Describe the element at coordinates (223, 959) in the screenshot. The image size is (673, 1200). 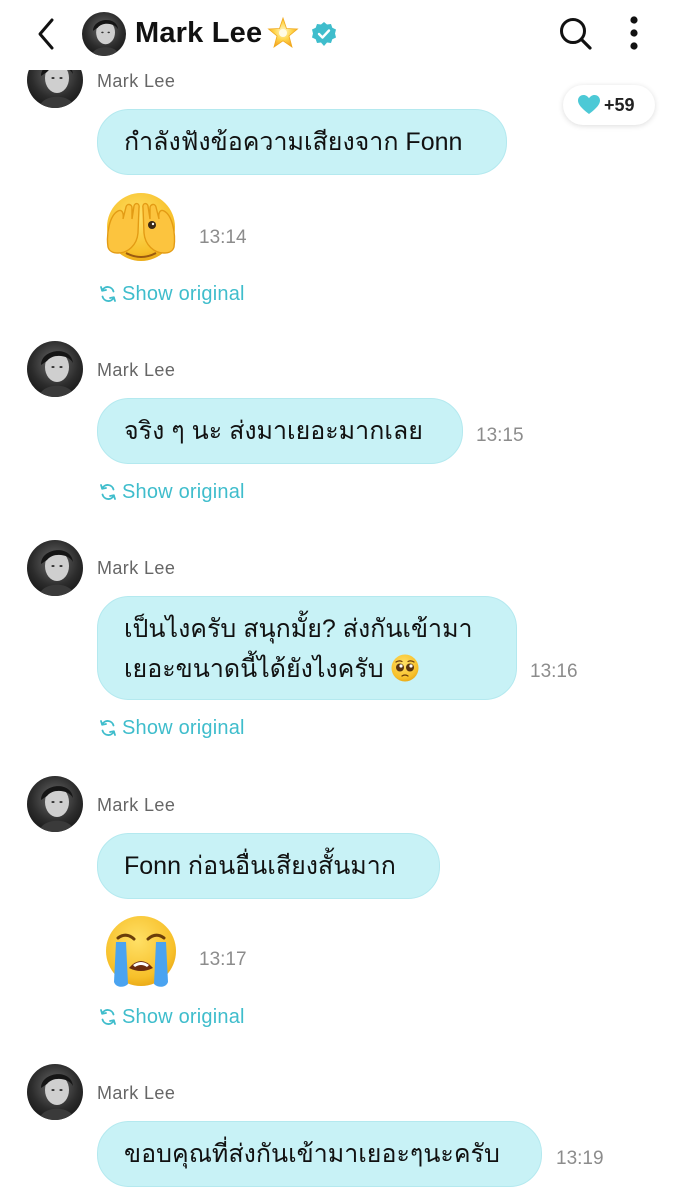
I see `message-time: 13:17` at that location.